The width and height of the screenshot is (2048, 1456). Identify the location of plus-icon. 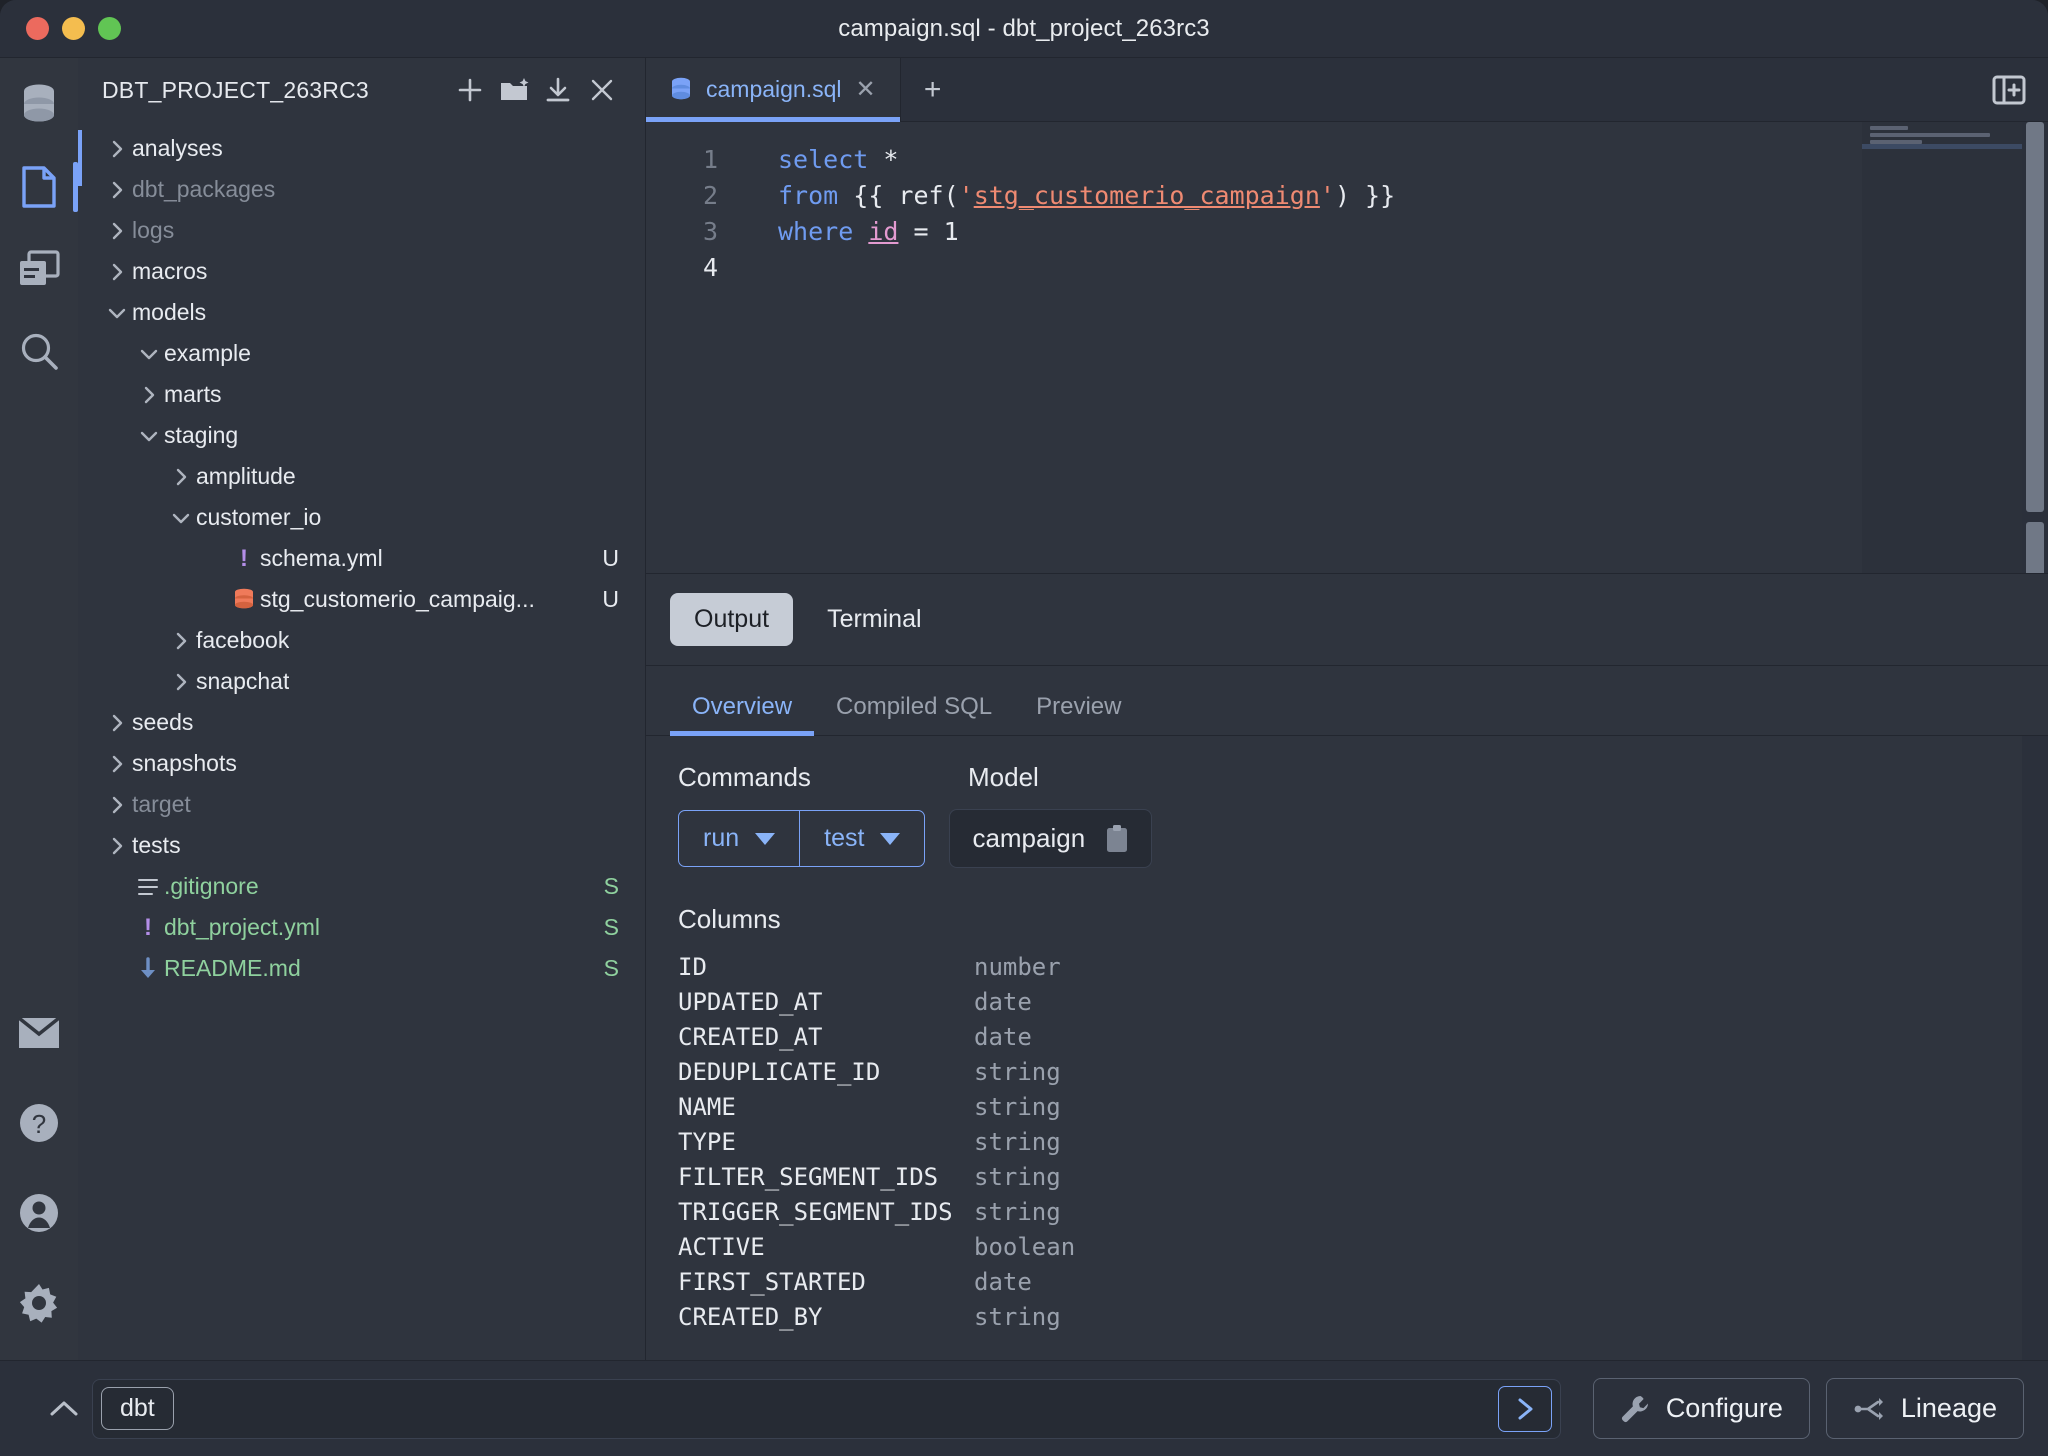
(470, 90).